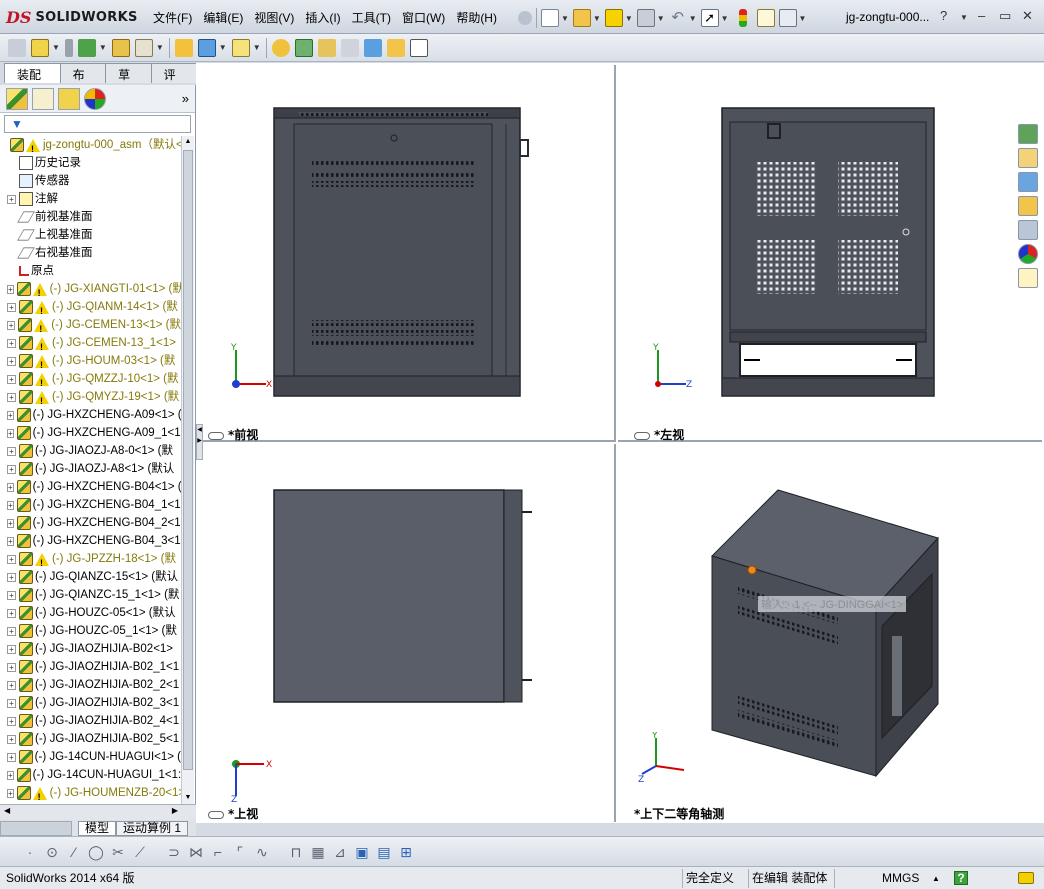 The width and height of the screenshot is (1044, 889). What do you see at coordinates (90, 217) in the screenshot?
I see `tree-item-front-plane: 前视基准面` at bounding box center [90, 217].